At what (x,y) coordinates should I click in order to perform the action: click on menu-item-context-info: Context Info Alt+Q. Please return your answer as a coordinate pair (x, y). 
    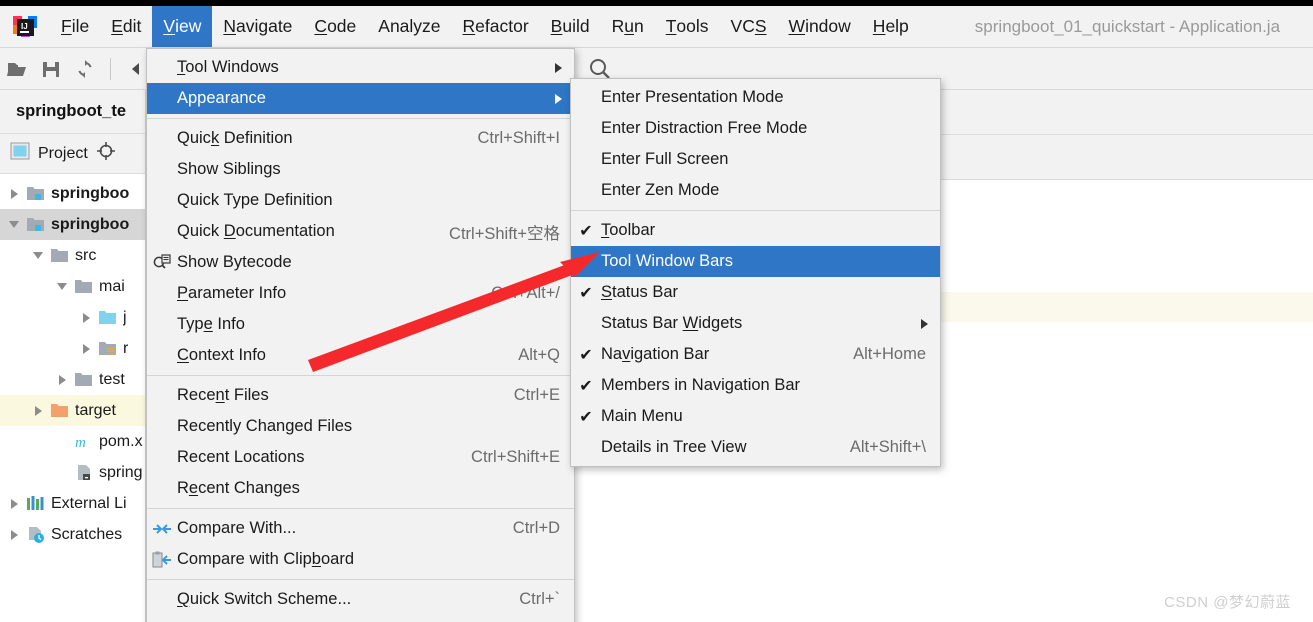
    Looking at the image, I should click on (360, 355).